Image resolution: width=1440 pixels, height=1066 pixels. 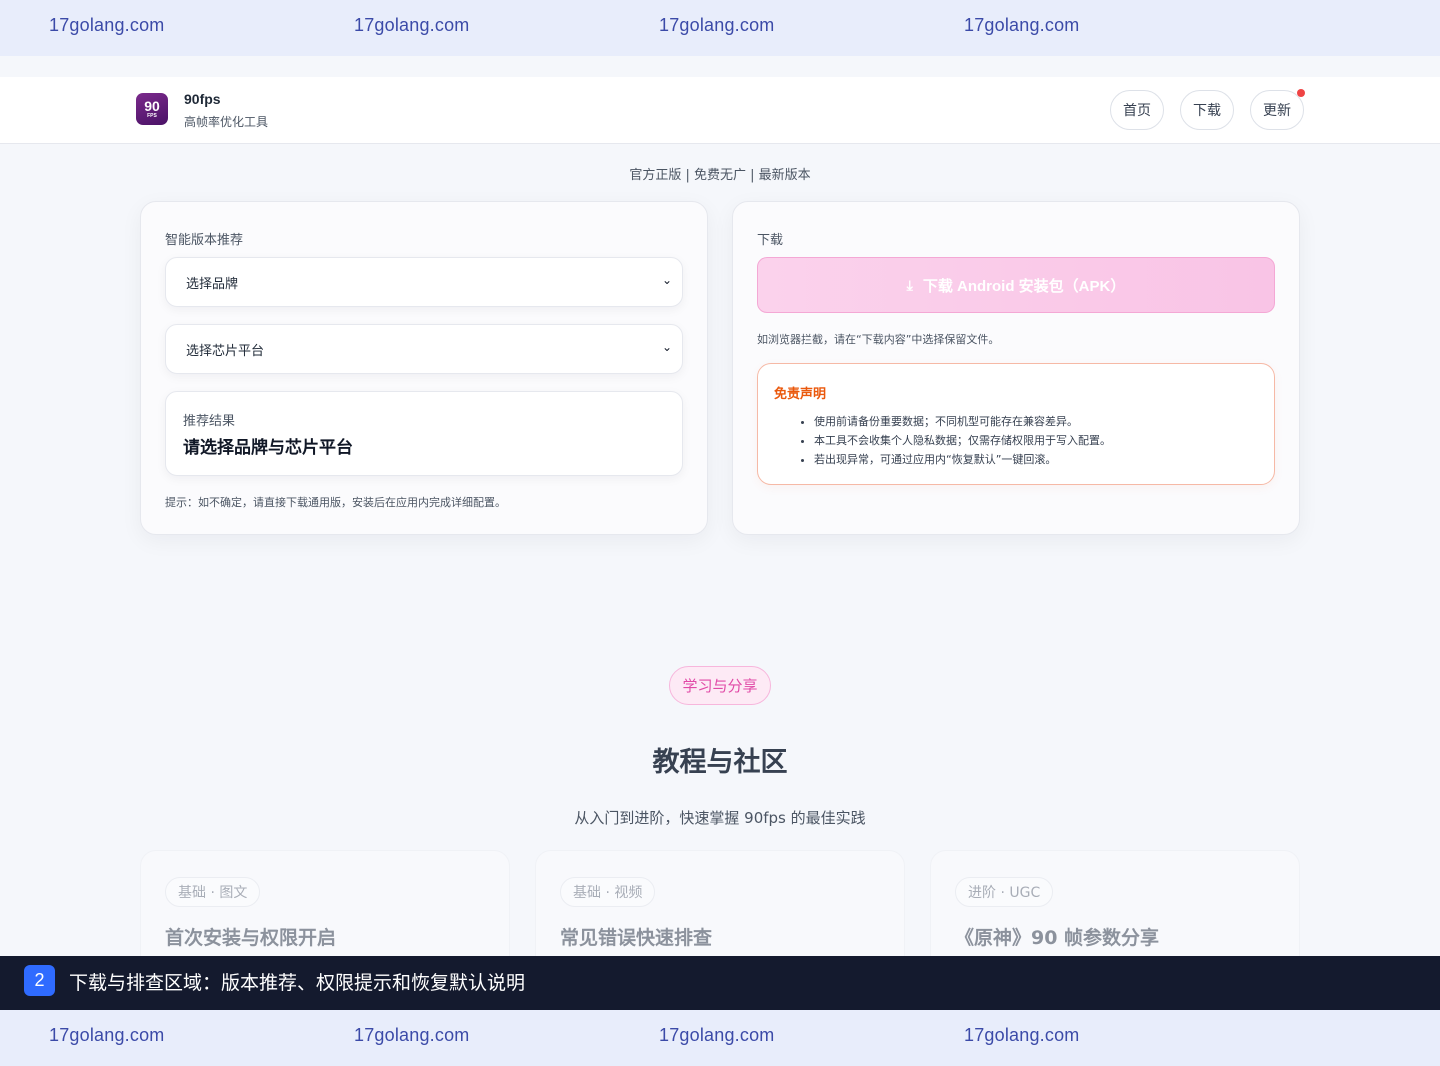 What do you see at coordinates (770, 240) in the screenshot?
I see `download-title: 下载` at bounding box center [770, 240].